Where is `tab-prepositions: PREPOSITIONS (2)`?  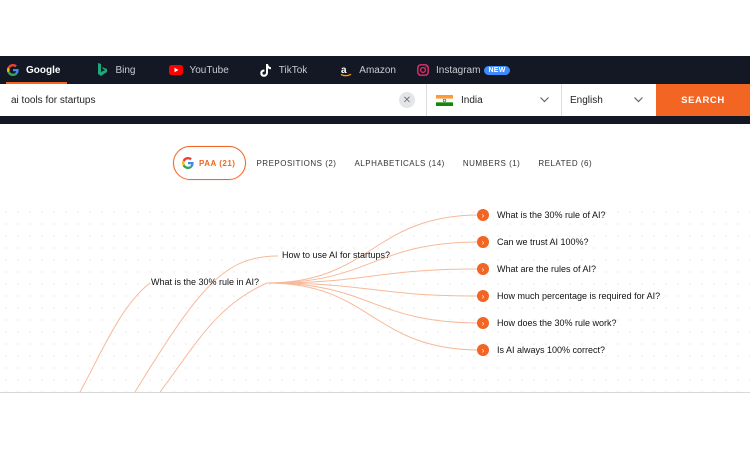 tab-prepositions: PREPOSITIONS (2) is located at coordinates (296, 163).